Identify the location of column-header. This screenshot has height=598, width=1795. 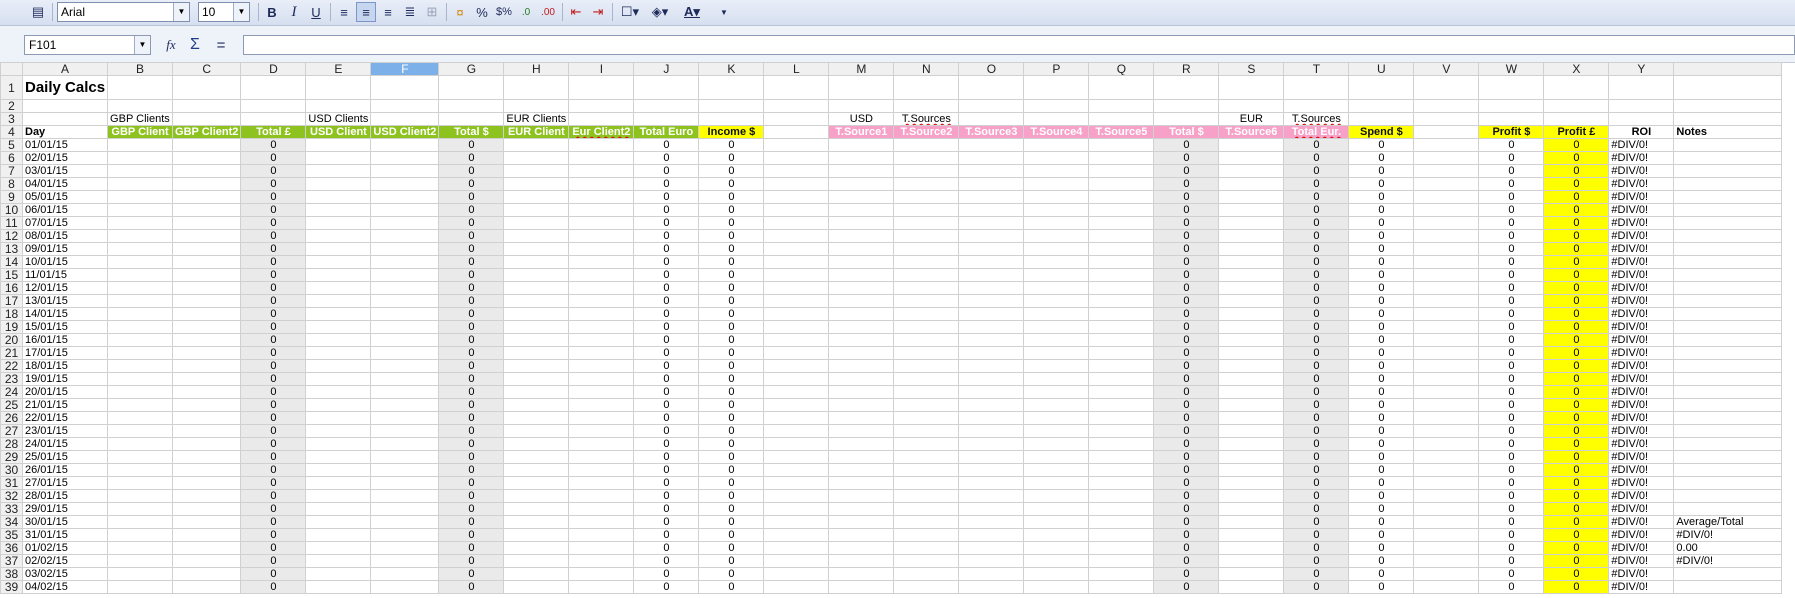
(1728, 69).